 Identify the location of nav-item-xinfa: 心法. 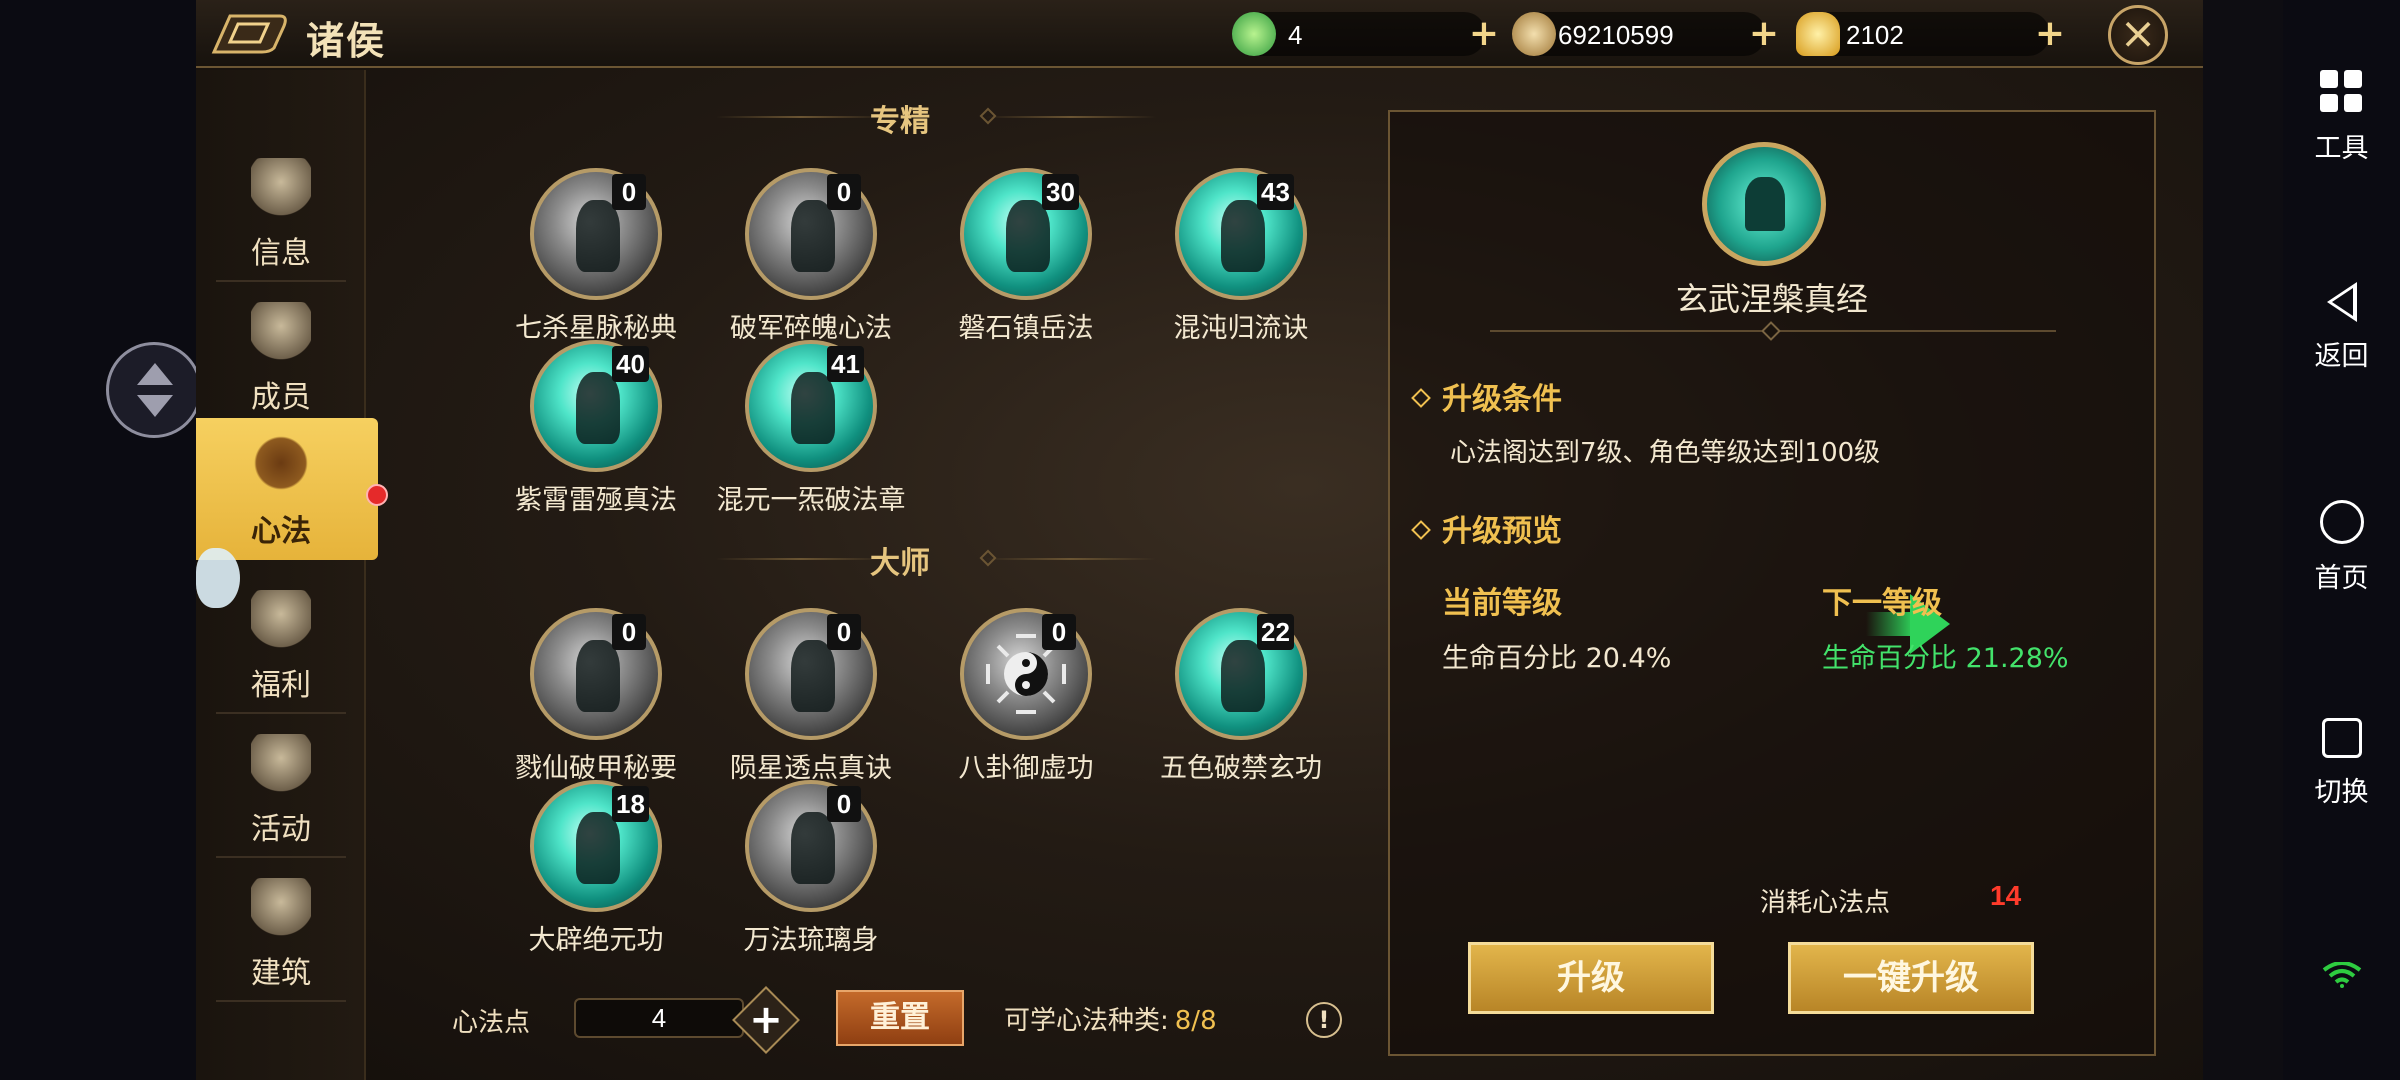
(287, 489).